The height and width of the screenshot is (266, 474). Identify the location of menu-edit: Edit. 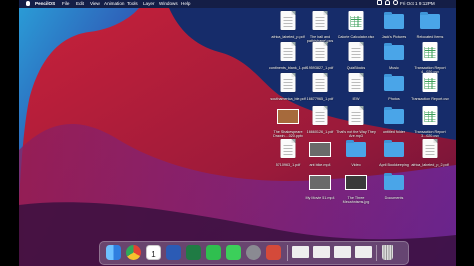
(80, 4).